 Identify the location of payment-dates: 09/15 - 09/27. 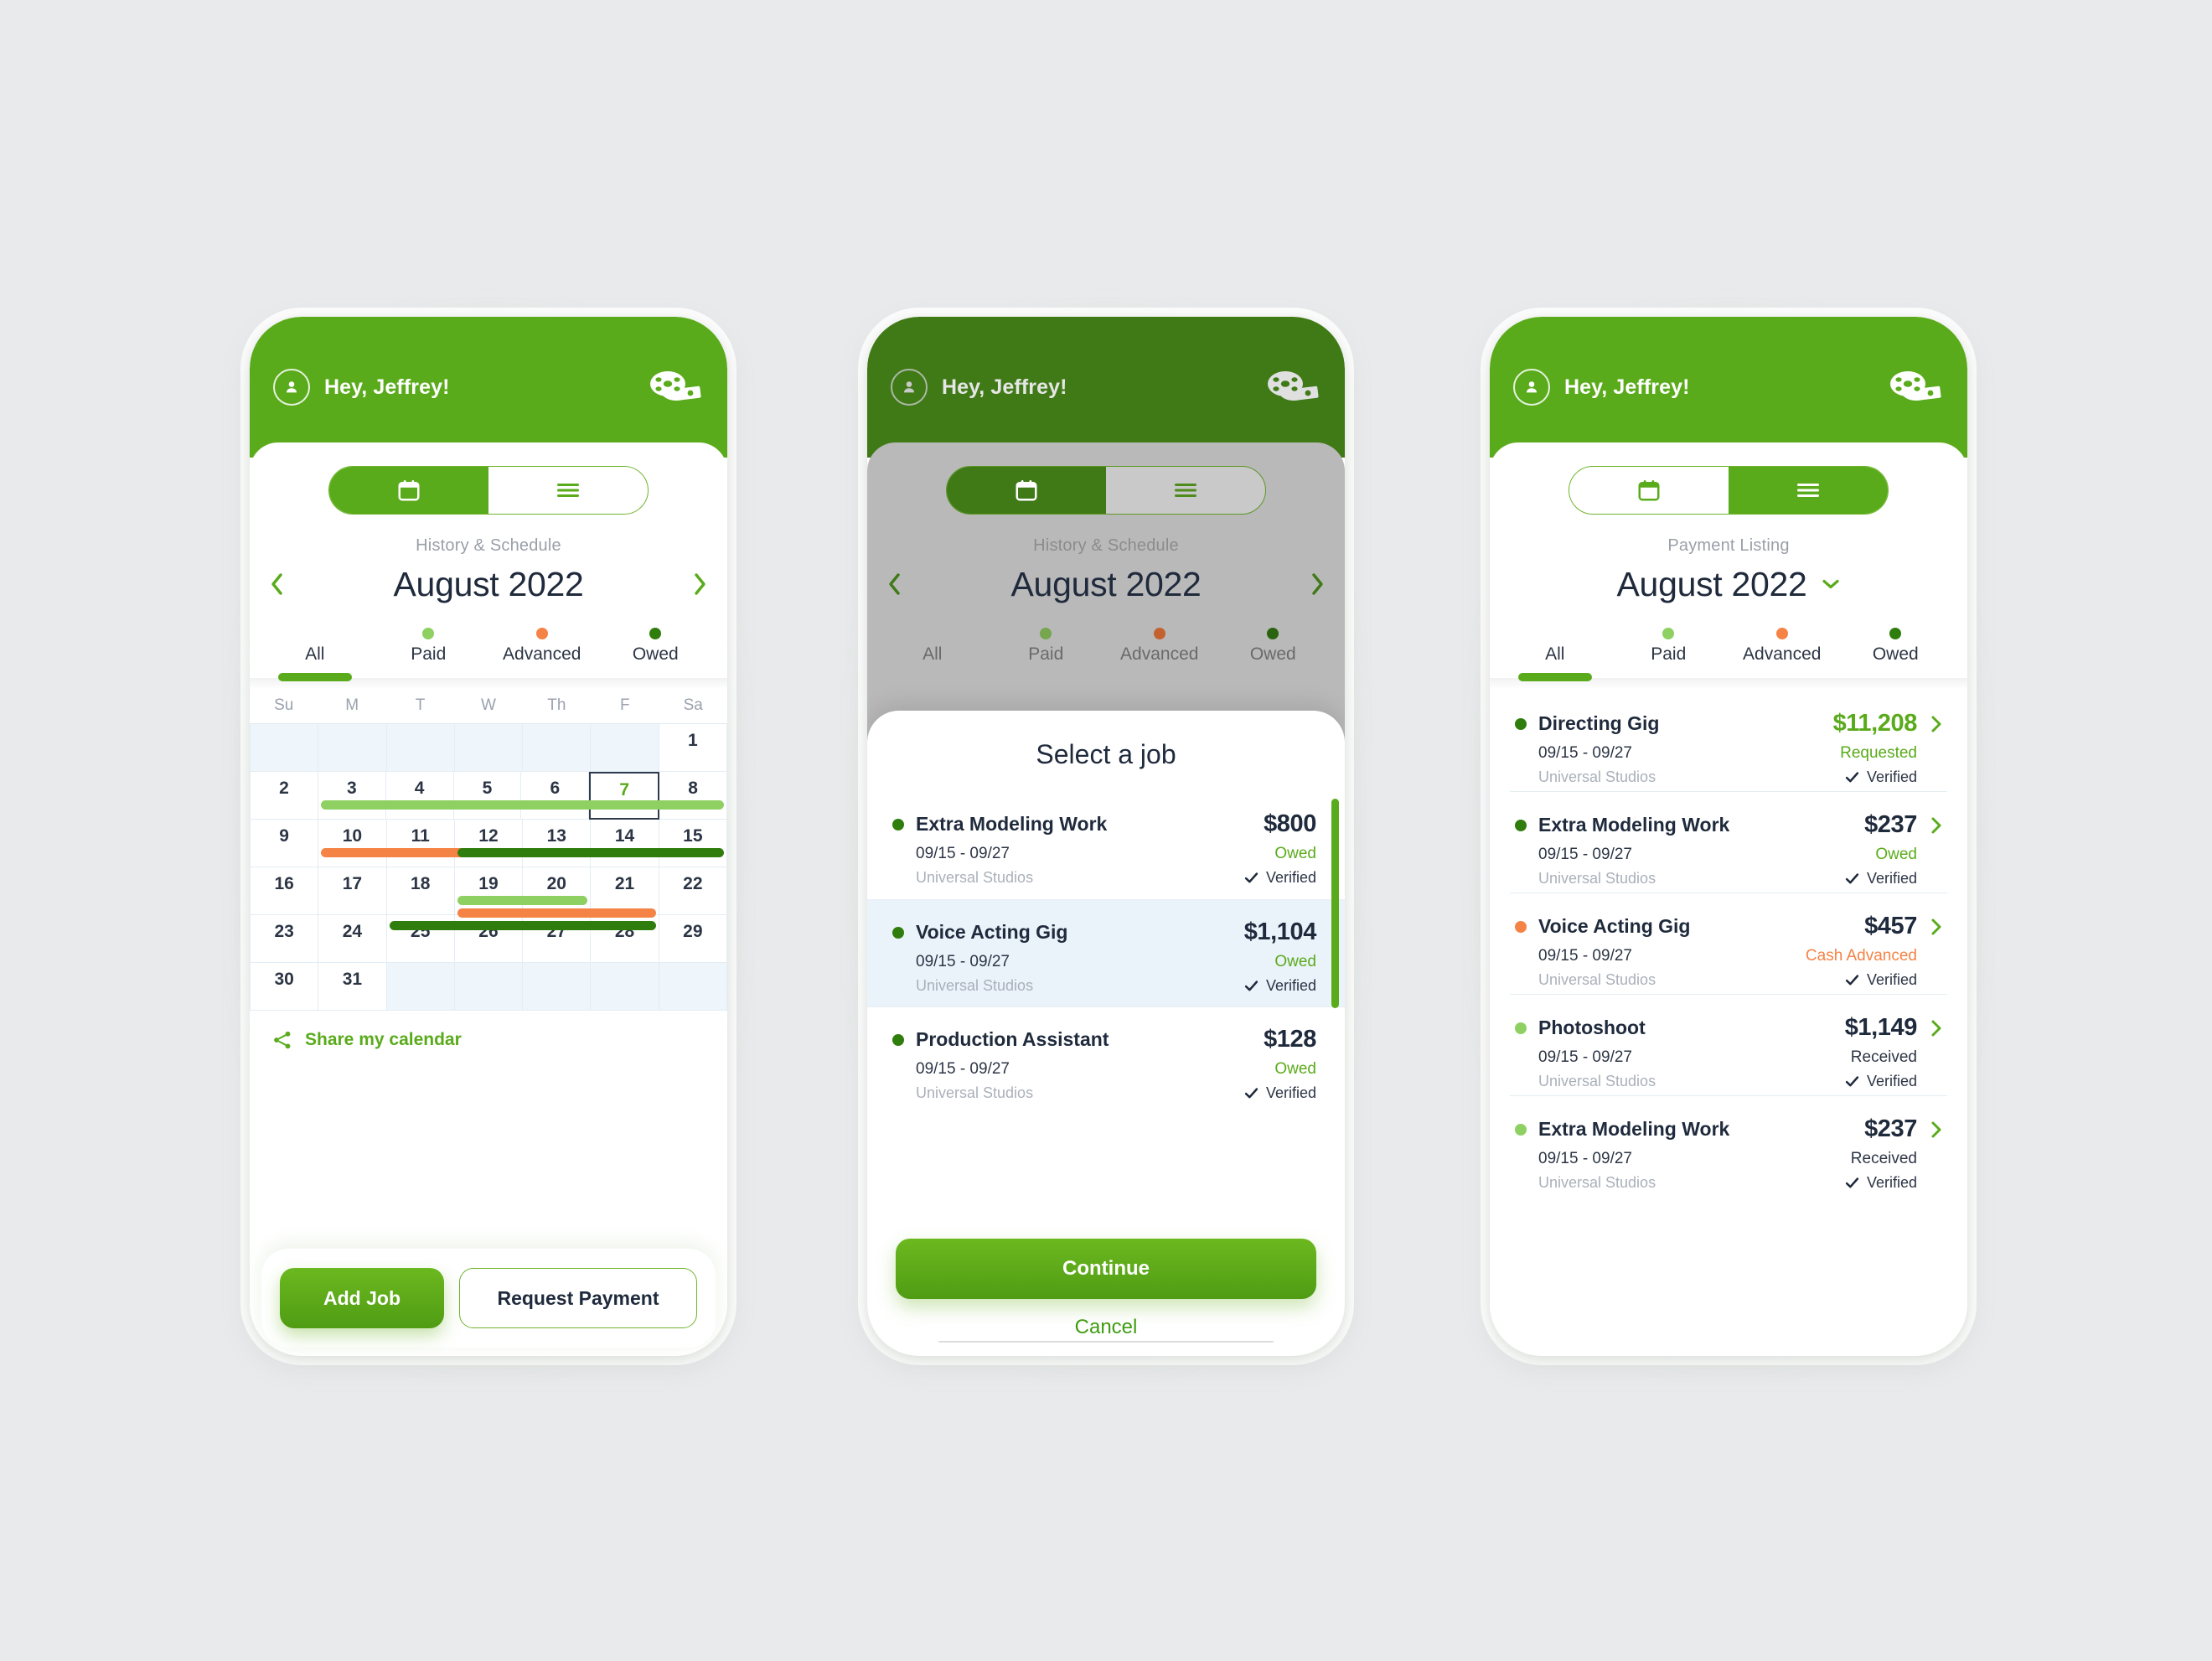
(1585, 1159).